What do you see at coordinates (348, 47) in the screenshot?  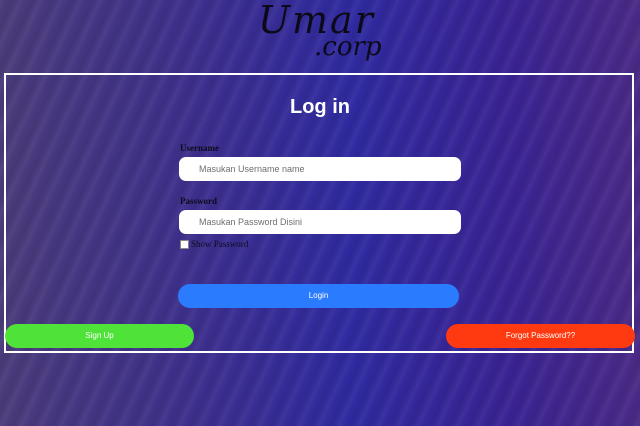 I see `logo-text-corp: .corp` at bounding box center [348, 47].